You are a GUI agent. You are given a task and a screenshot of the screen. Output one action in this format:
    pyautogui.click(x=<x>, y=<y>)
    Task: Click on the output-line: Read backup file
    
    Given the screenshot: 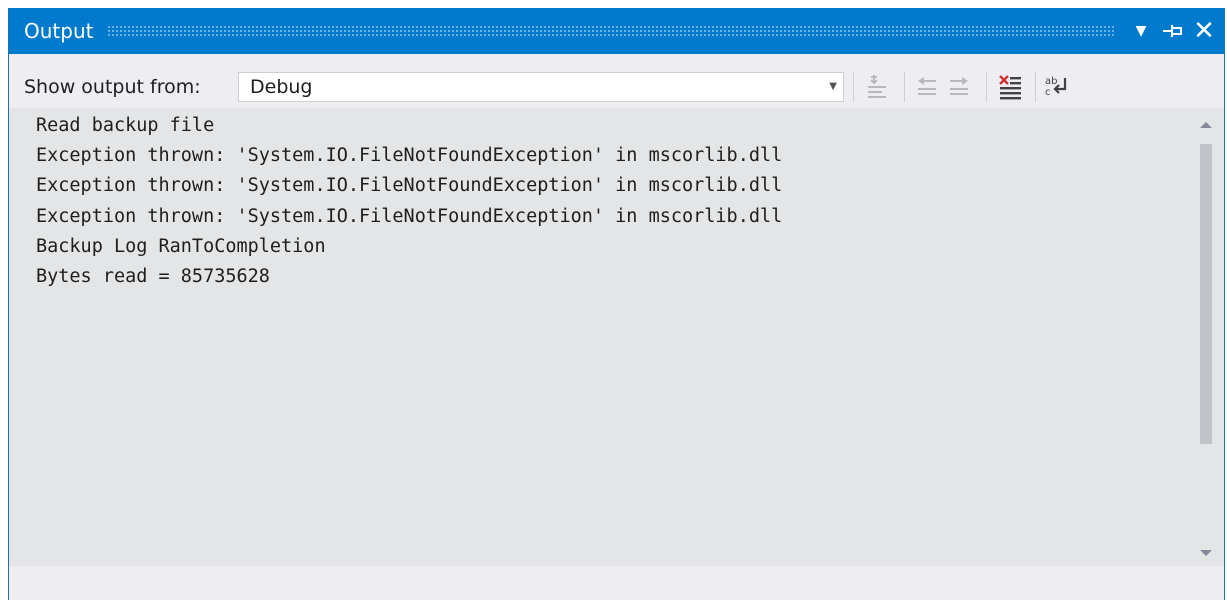 What is the action you would take?
    pyautogui.click(x=125, y=125)
    